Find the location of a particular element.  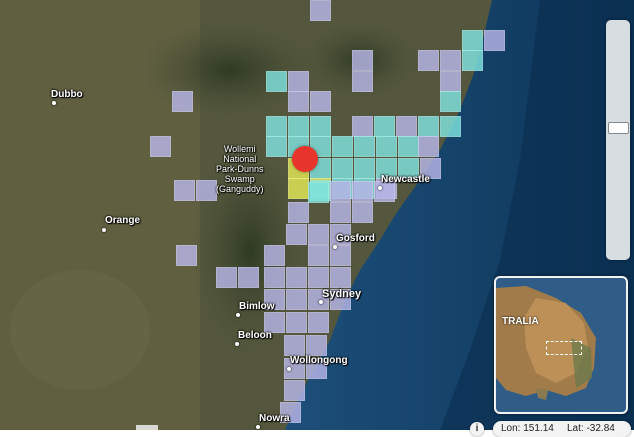

orange-dot is located at coordinates (104, 230).